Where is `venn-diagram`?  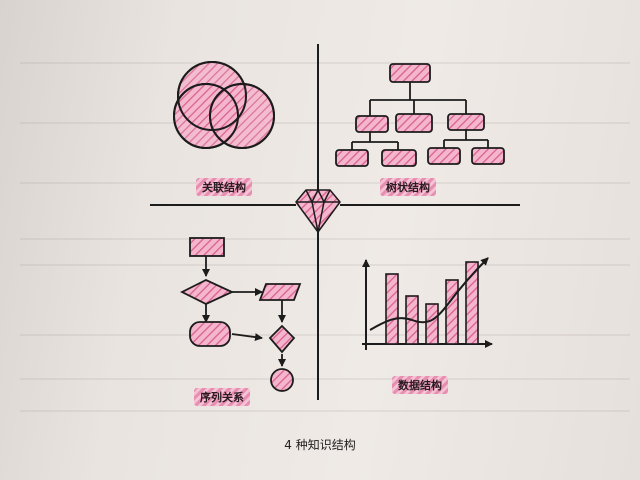 venn-diagram is located at coordinates (224, 105).